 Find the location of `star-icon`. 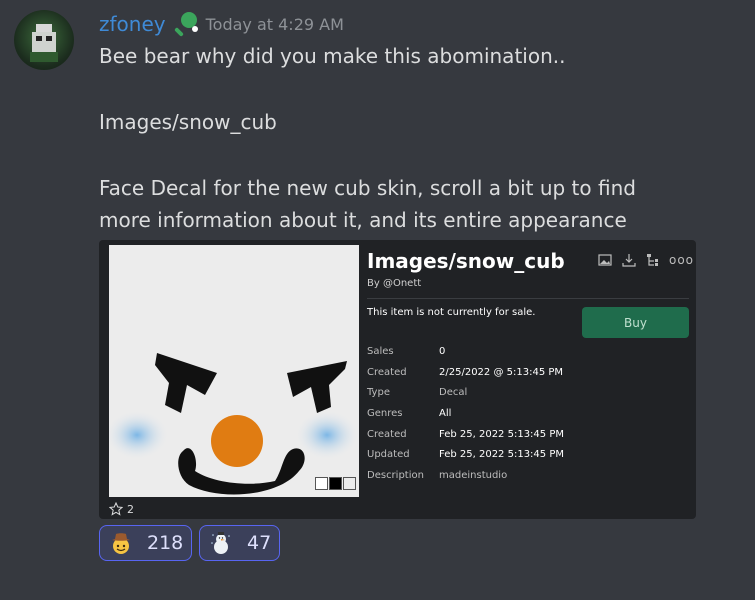

star-icon is located at coordinates (116, 509).